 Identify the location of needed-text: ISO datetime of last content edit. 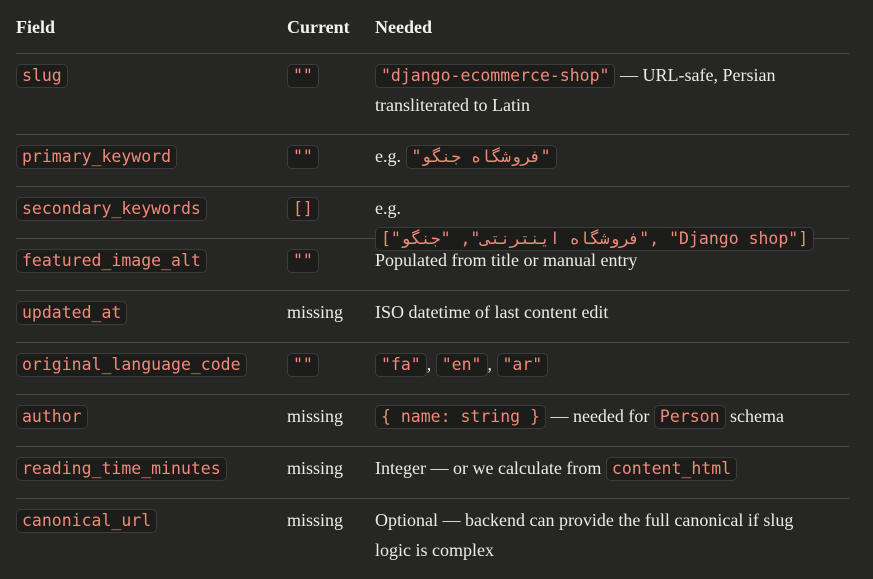
(492, 312).